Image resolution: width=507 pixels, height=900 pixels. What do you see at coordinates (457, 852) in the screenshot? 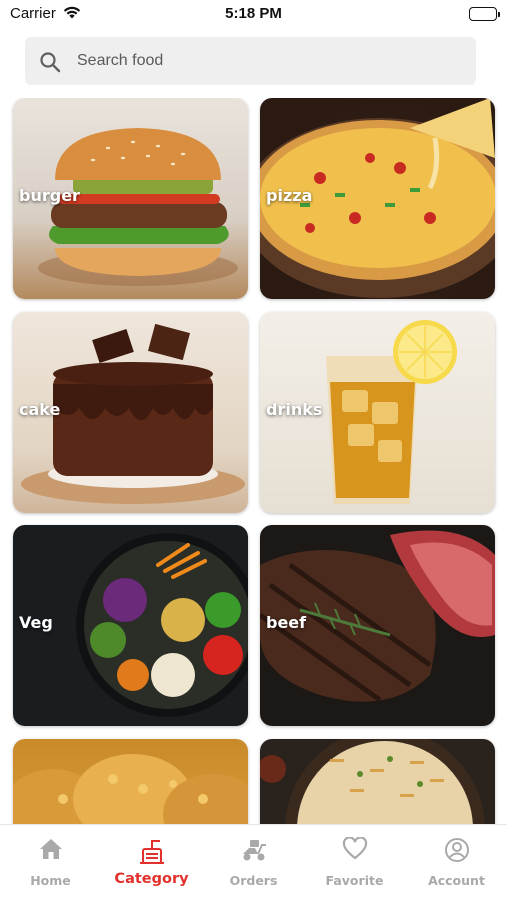
I see `account-icon` at bounding box center [457, 852].